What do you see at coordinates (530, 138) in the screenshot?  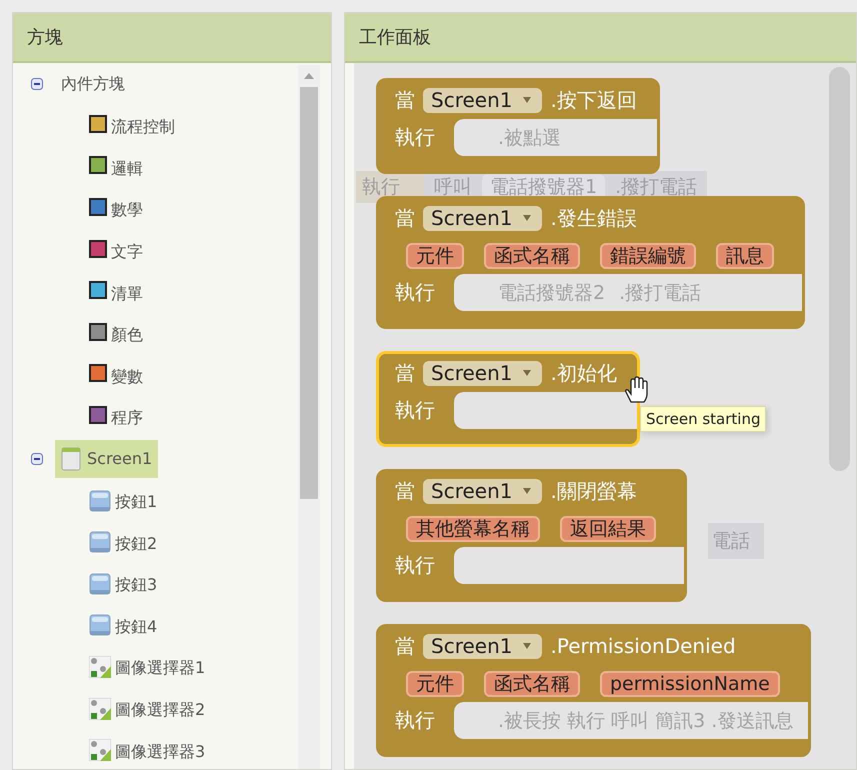 I see `faded-block-text: .被點選` at bounding box center [530, 138].